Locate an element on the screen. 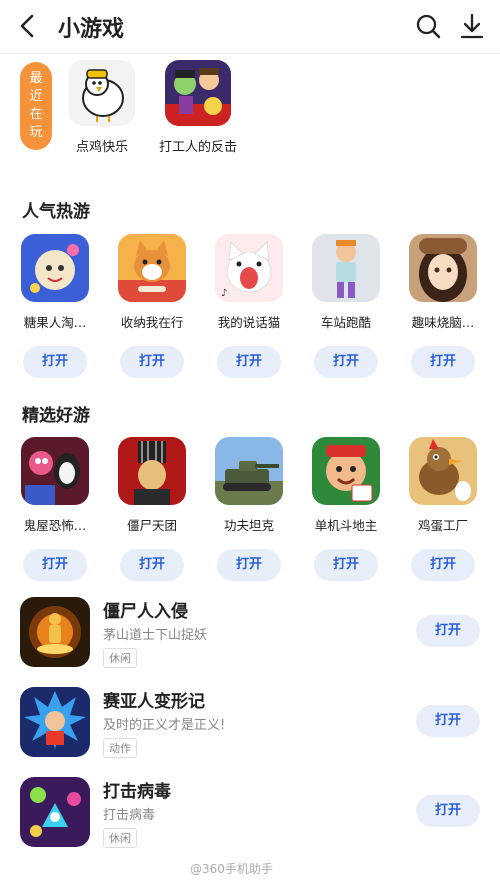 The height and width of the screenshot is (882, 500). game-name: 僵尸人入侵 is located at coordinates (145, 612).